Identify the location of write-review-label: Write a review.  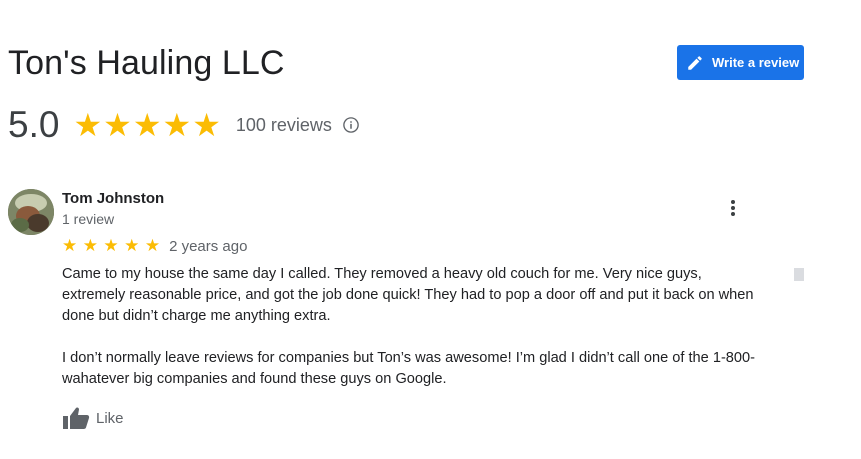
(756, 62).